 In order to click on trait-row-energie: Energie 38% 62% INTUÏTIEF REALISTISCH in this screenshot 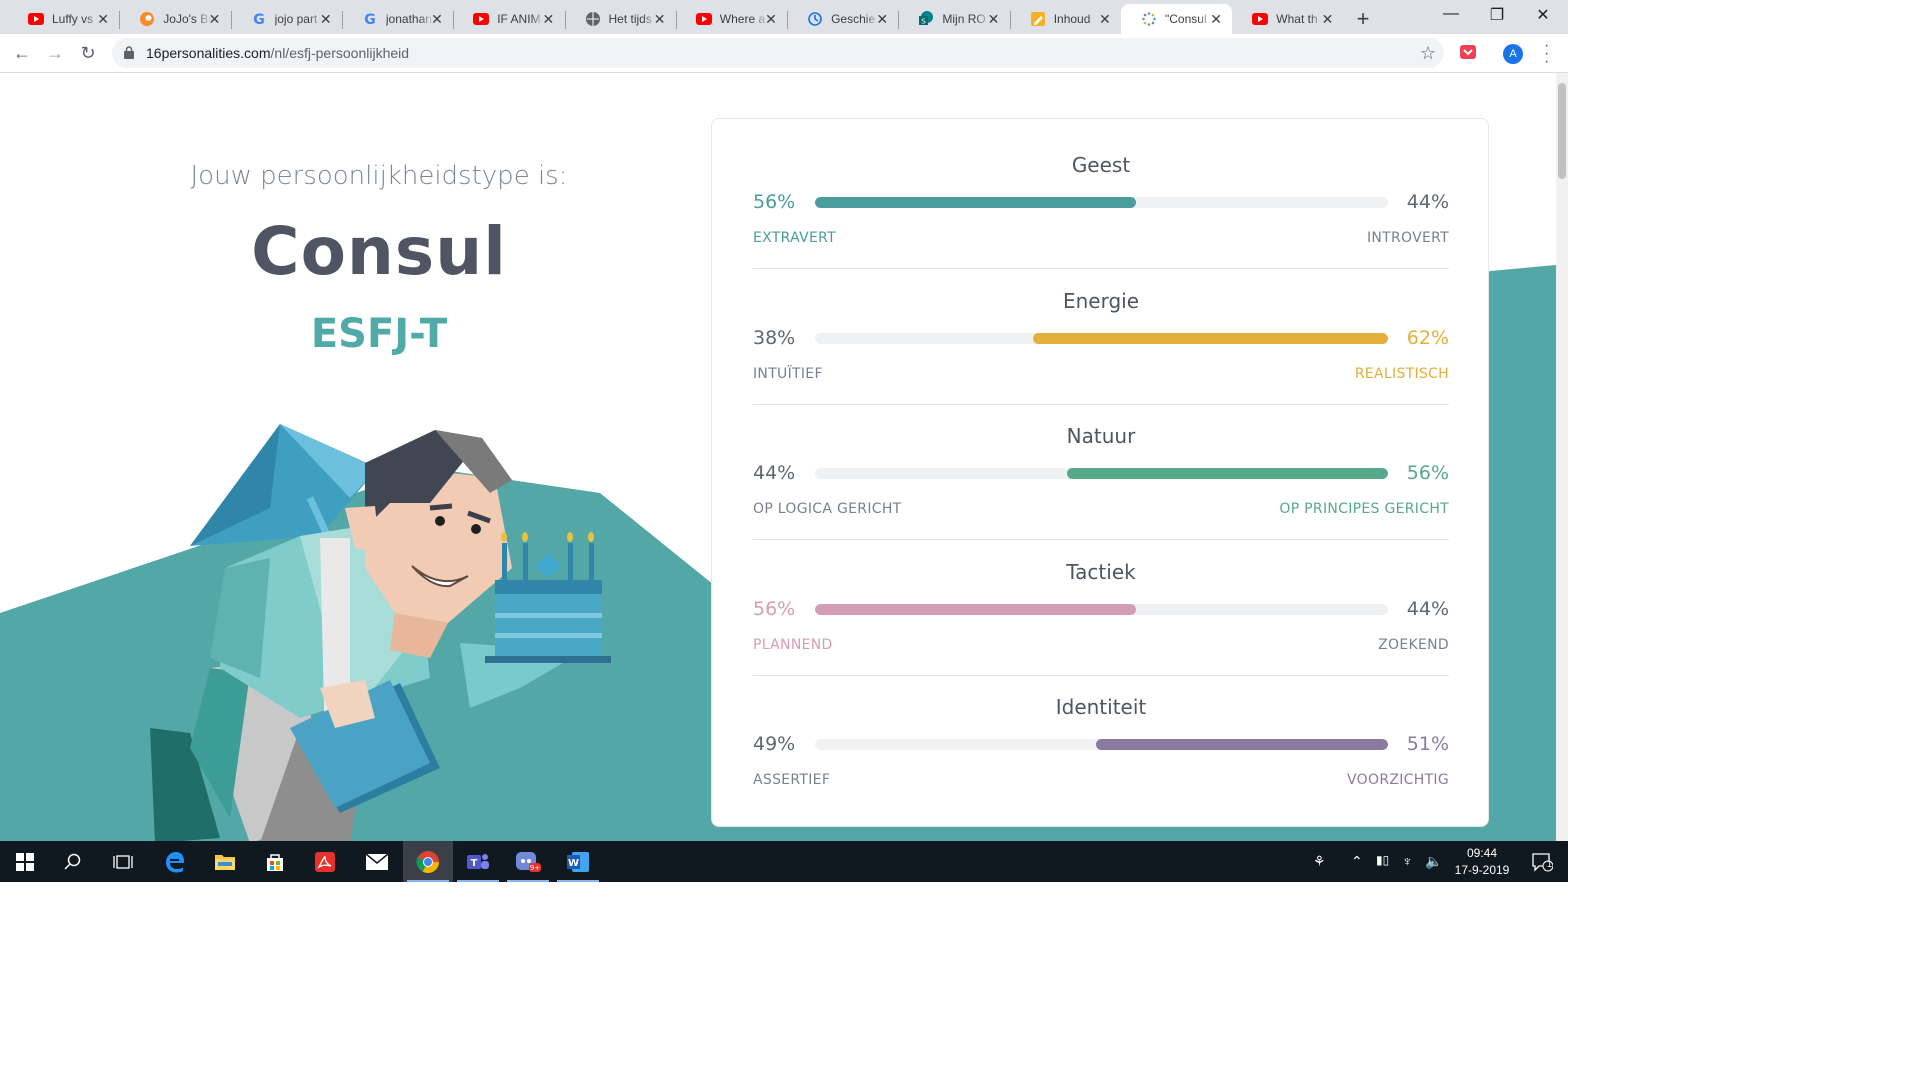, I will do `click(1101, 330)`.